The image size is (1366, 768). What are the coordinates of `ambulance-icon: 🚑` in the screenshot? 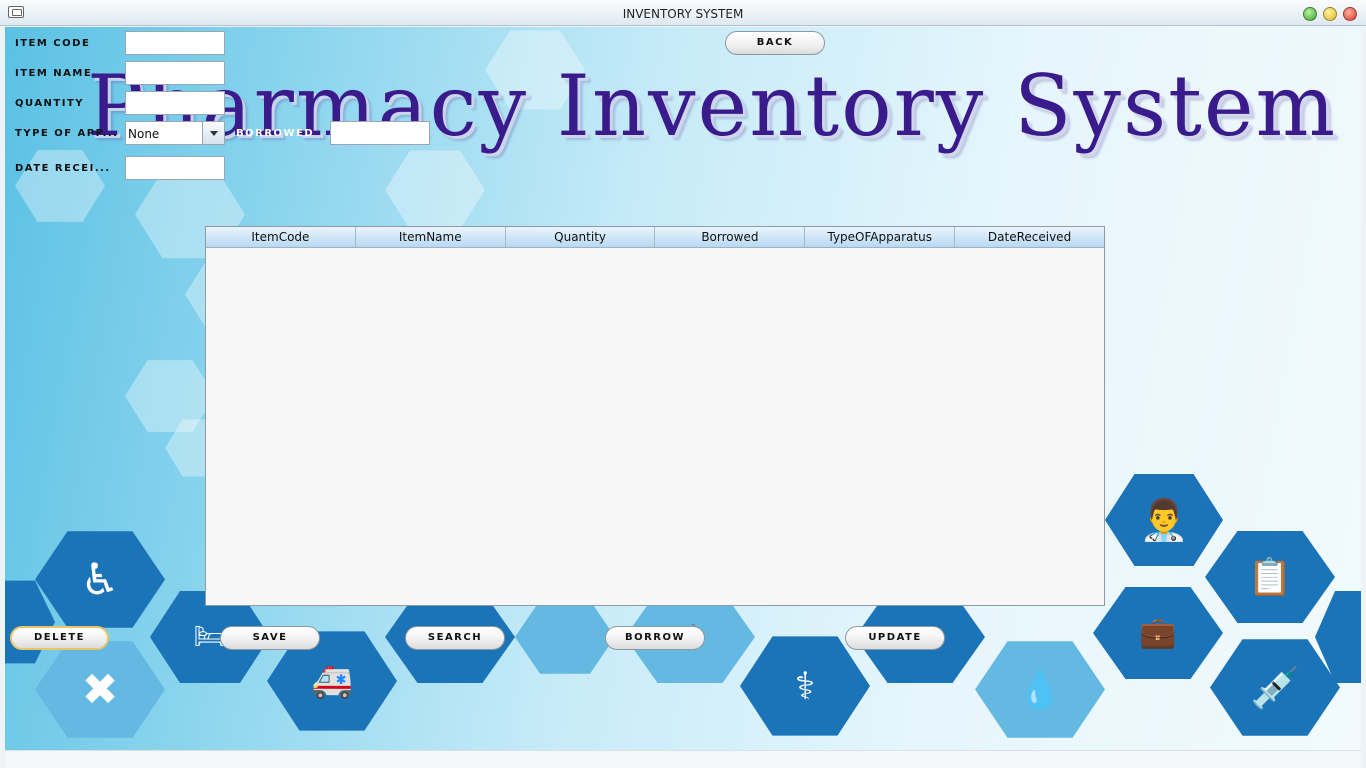 It's located at (332, 681).